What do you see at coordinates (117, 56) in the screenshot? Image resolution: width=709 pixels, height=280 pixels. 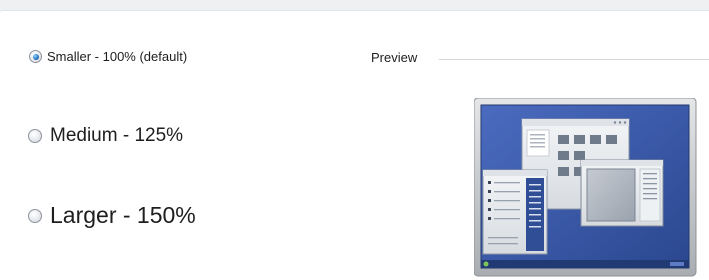 I see `option-label-smaller: Smaller - 100% (default)` at bounding box center [117, 56].